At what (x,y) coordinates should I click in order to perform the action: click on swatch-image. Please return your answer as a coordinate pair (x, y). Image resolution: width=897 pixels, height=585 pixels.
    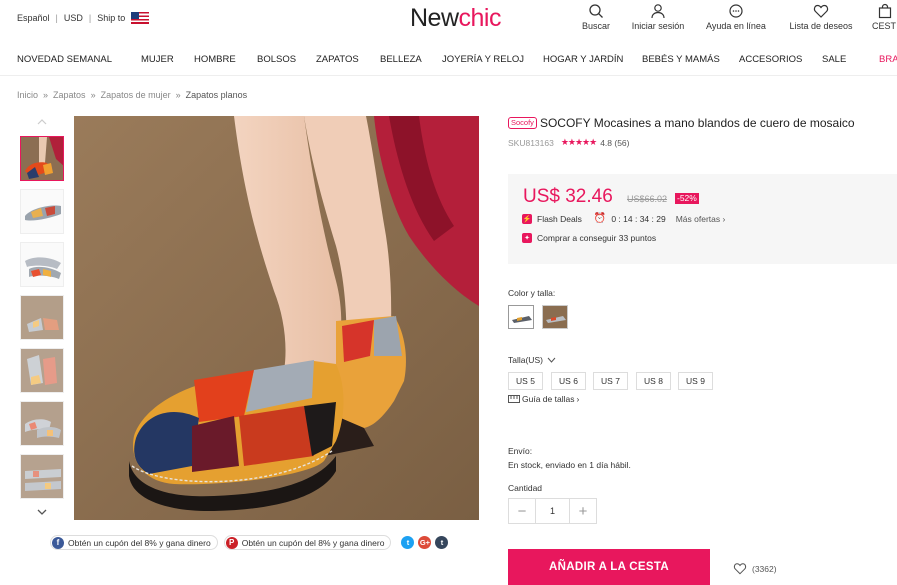
    Looking at the image, I should click on (555, 317).